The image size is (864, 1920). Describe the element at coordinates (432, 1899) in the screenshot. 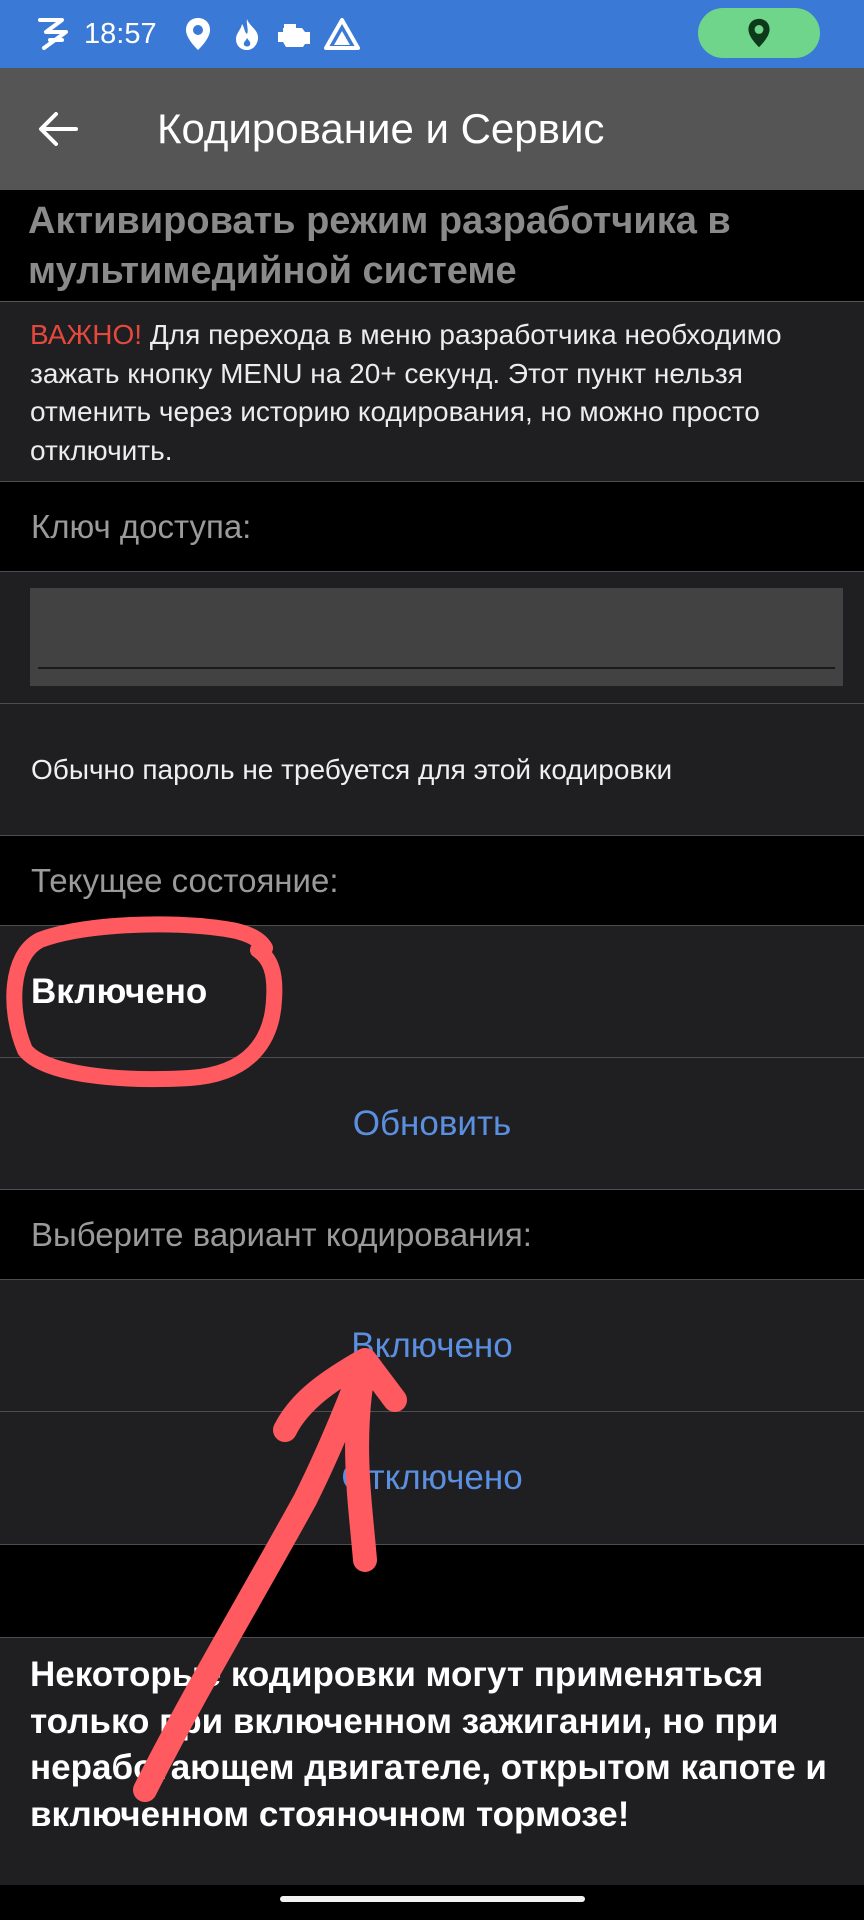

I see `home-handle` at that location.